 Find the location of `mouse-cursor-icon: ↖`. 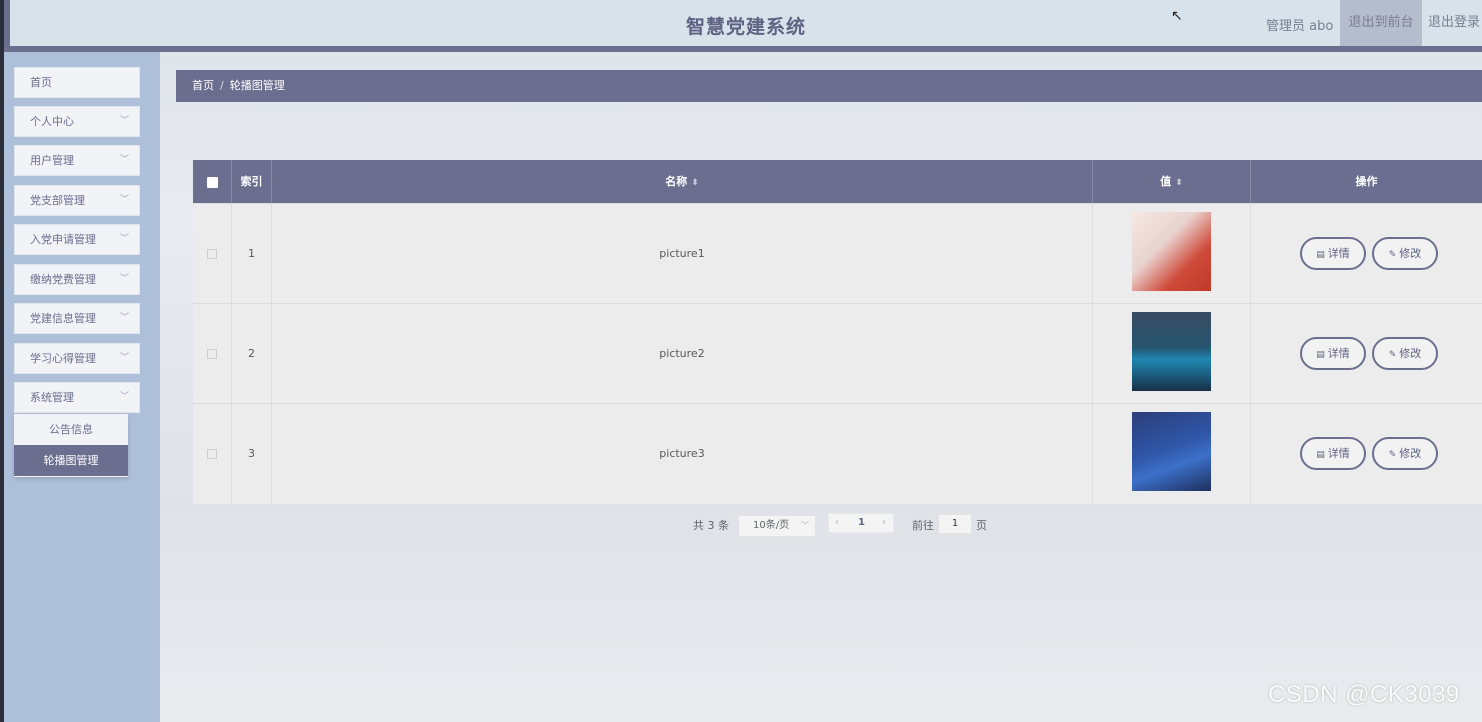

mouse-cursor-icon: ↖ is located at coordinates (1177, 16).